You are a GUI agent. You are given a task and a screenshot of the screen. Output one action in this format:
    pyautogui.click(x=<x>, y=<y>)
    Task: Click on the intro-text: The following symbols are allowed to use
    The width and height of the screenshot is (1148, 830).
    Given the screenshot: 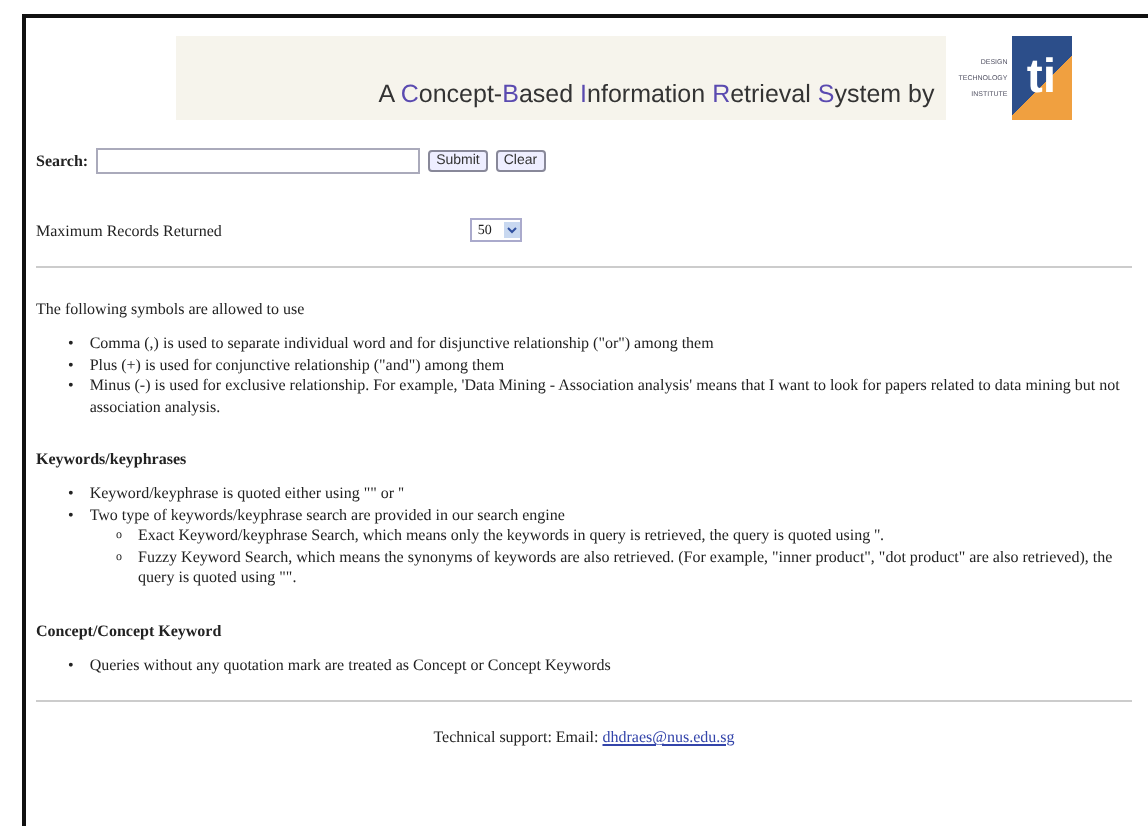 What is the action you would take?
    pyautogui.click(x=171, y=309)
    